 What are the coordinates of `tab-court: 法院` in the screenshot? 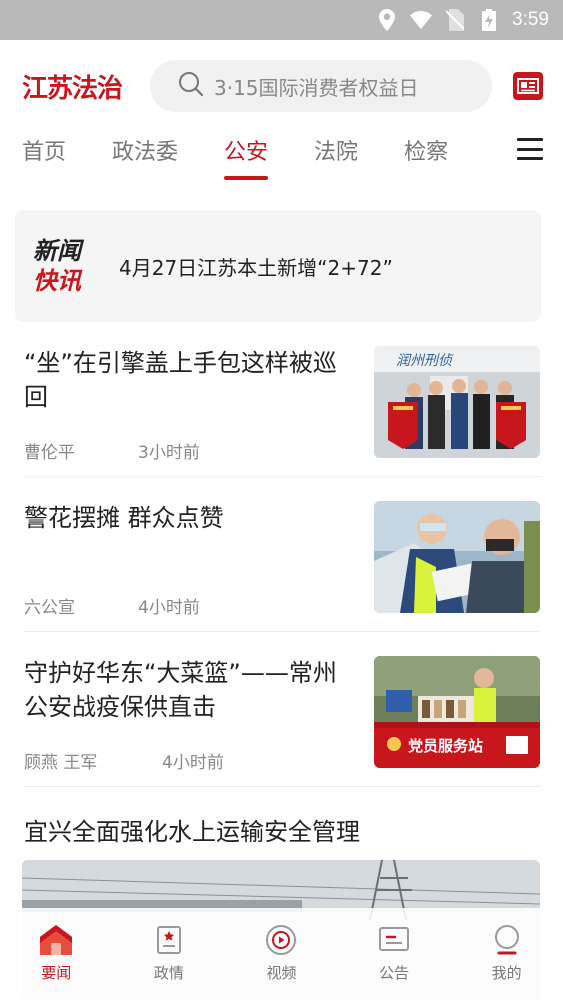 It's located at (336, 149).